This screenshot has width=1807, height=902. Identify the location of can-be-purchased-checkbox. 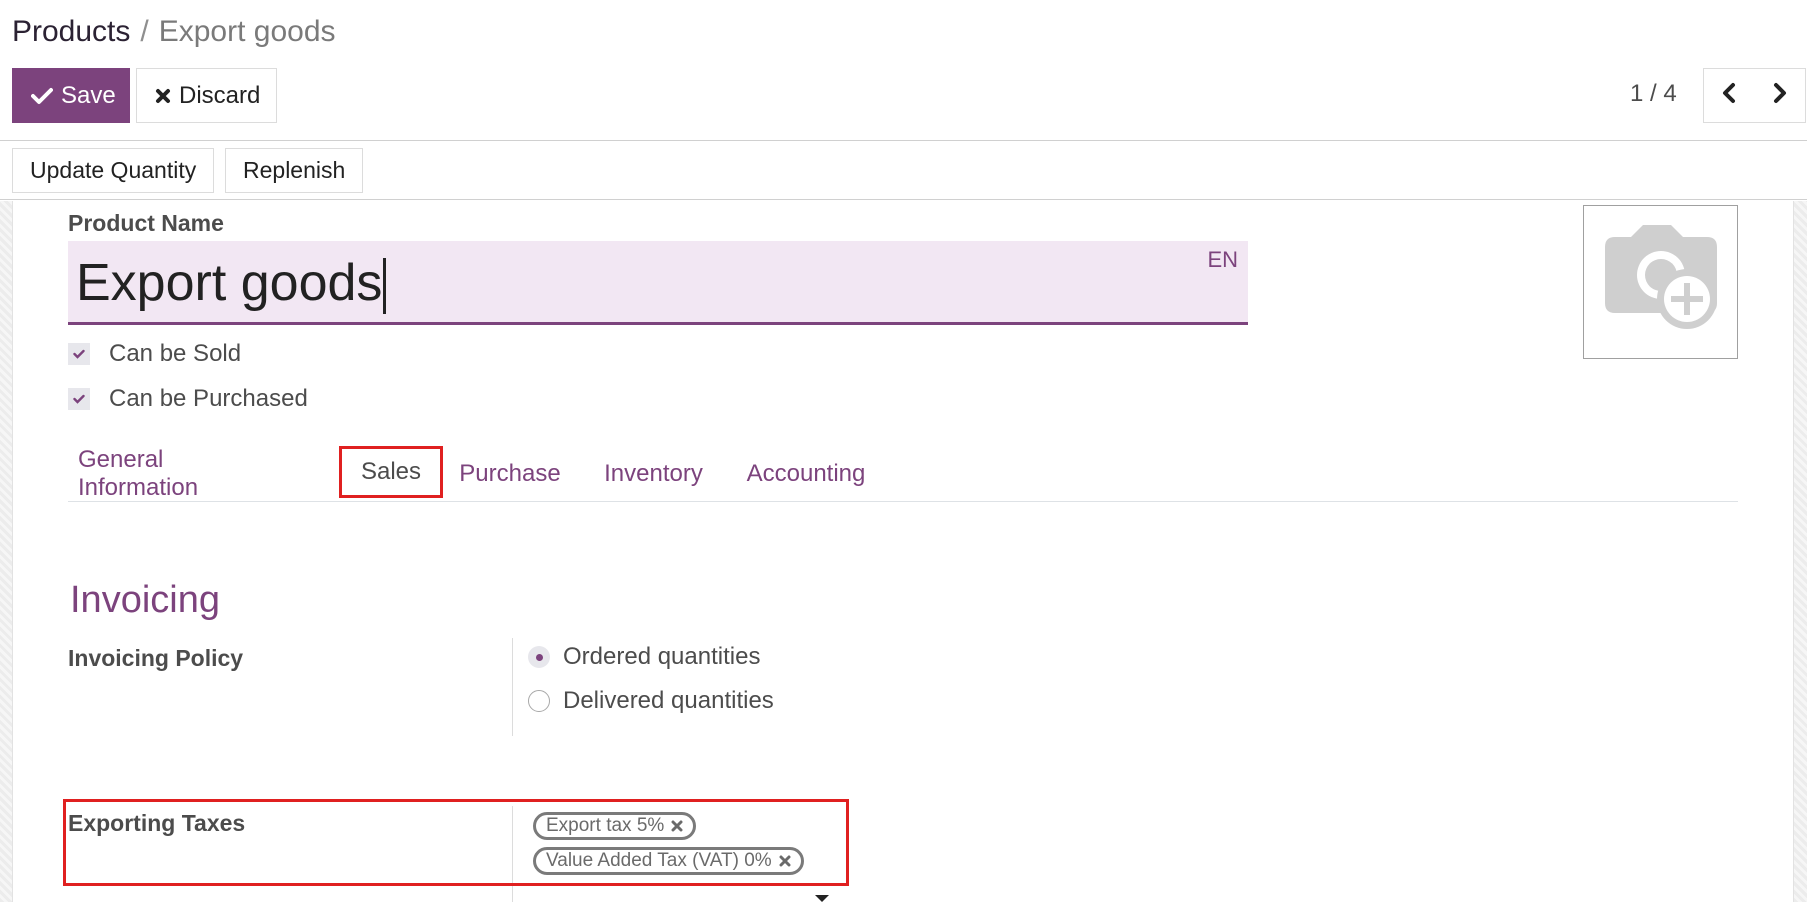
(79, 399).